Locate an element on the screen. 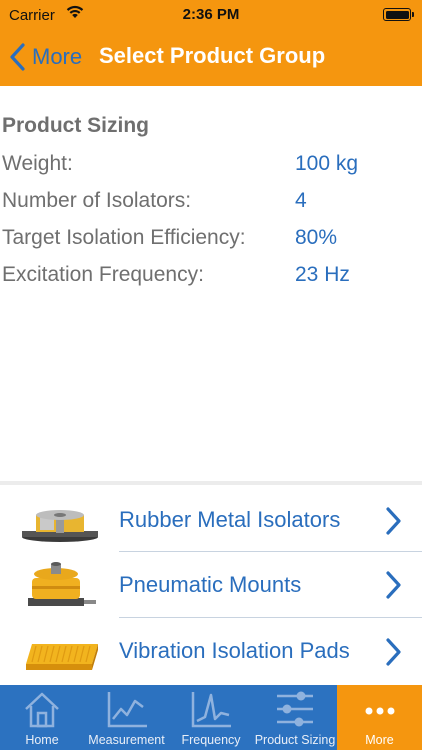 This screenshot has height=750, width=422. row-value: 80% is located at coordinates (316, 237).